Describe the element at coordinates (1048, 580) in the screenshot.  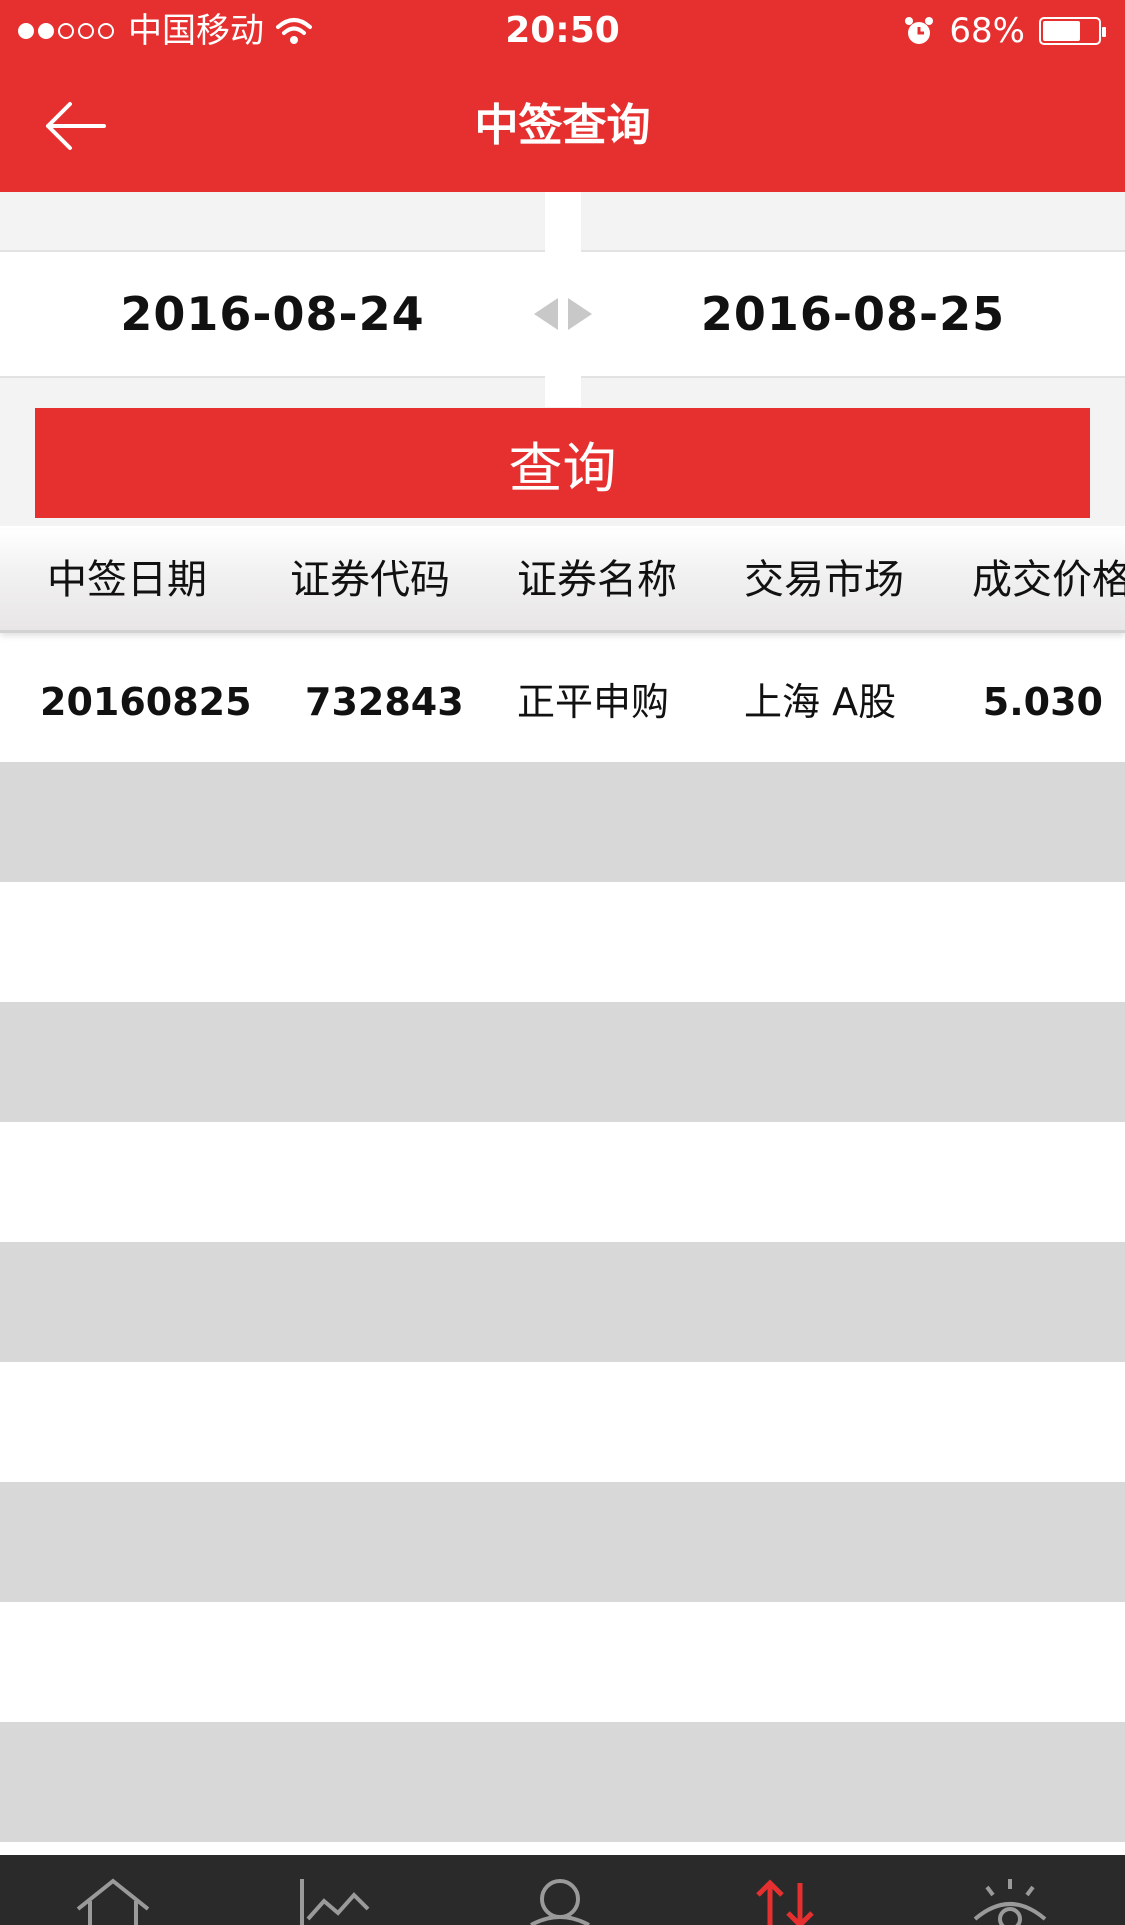
I see `column-header-price: 成交价格` at that location.